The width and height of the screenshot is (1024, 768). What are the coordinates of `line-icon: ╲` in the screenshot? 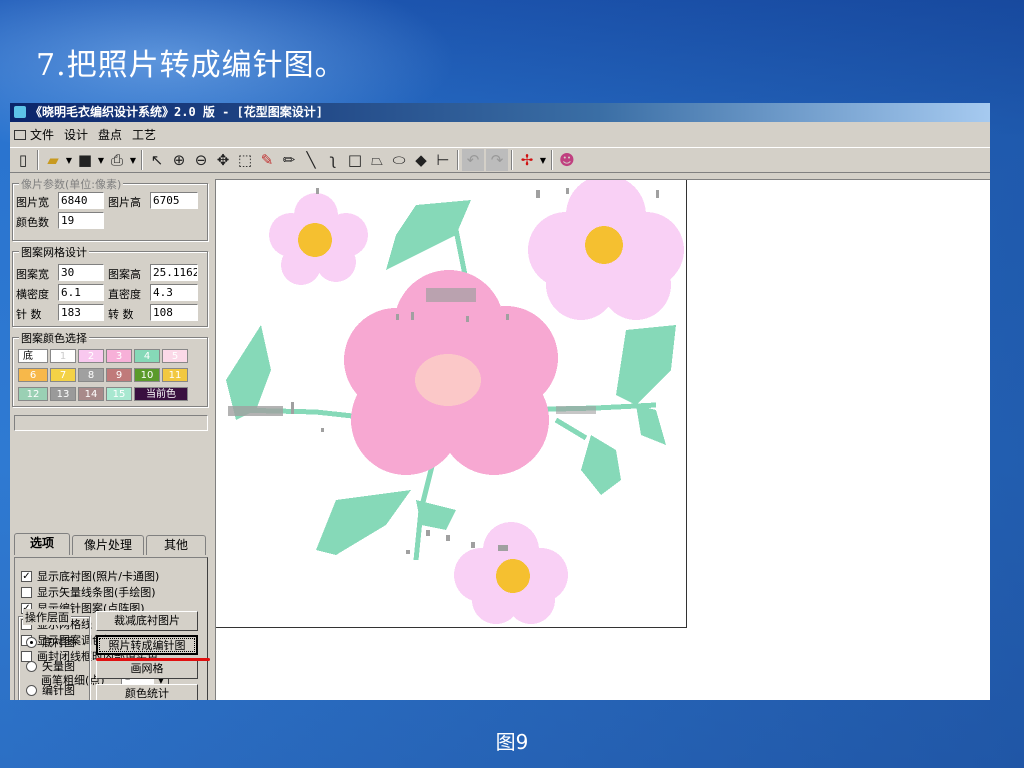 It's located at (311, 160).